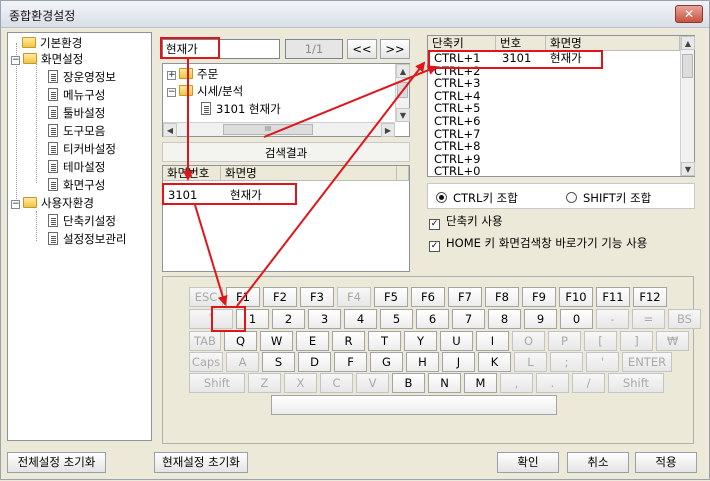  I want to click on key-row2-12: =, so click(648, 319).